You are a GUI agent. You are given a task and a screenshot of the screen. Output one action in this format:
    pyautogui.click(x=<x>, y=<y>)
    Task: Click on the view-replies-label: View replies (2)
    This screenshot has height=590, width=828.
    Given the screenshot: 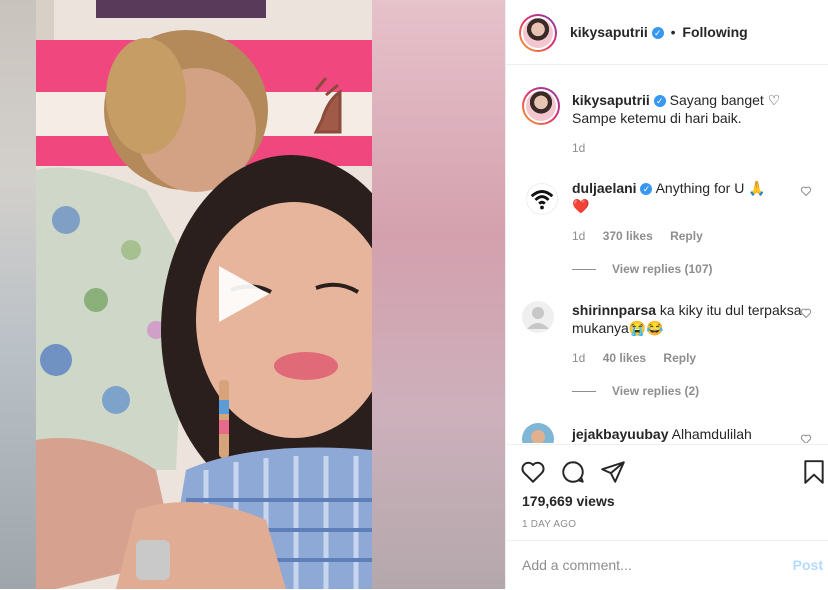 What is the action you would take?
    pyautogui.click(x=656, y=391)
    